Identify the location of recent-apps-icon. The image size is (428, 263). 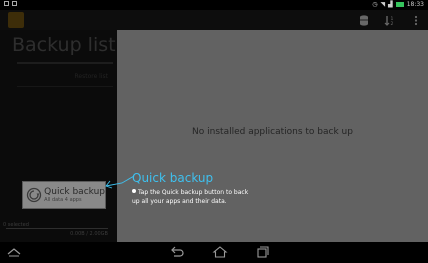
(263, 252).